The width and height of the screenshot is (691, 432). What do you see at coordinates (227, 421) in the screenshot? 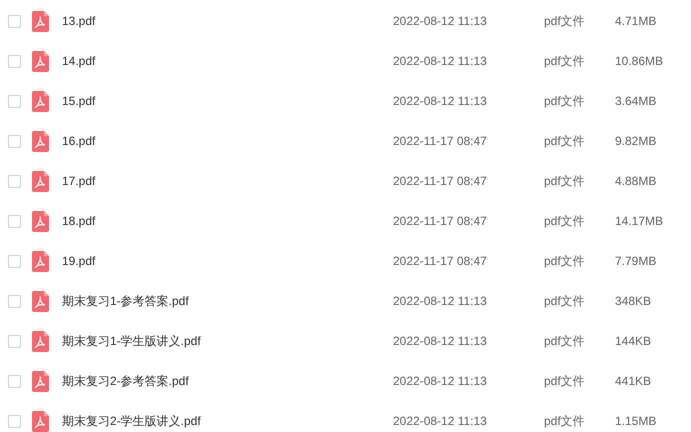
I see `file-name: 期末复习2-学生版讲义.pdf` at bounding box center [227, 421].